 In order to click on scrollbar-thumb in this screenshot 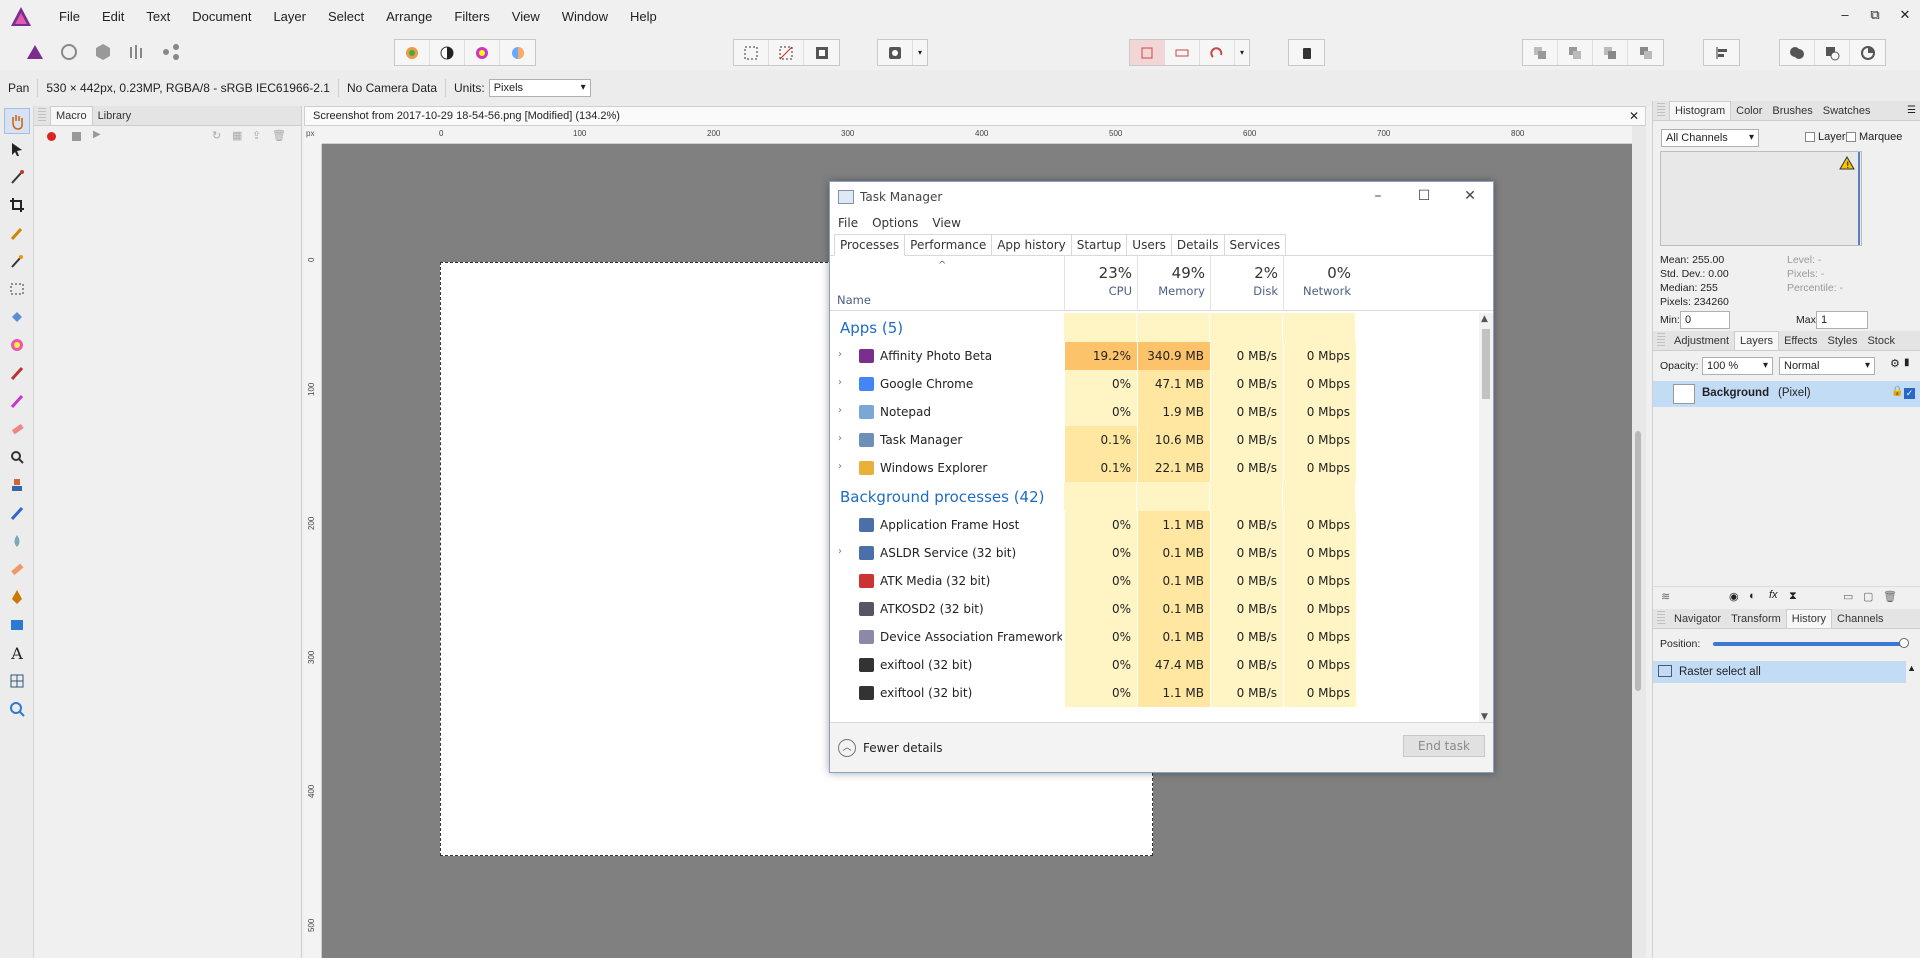, I will do `click(1638, 561)`.